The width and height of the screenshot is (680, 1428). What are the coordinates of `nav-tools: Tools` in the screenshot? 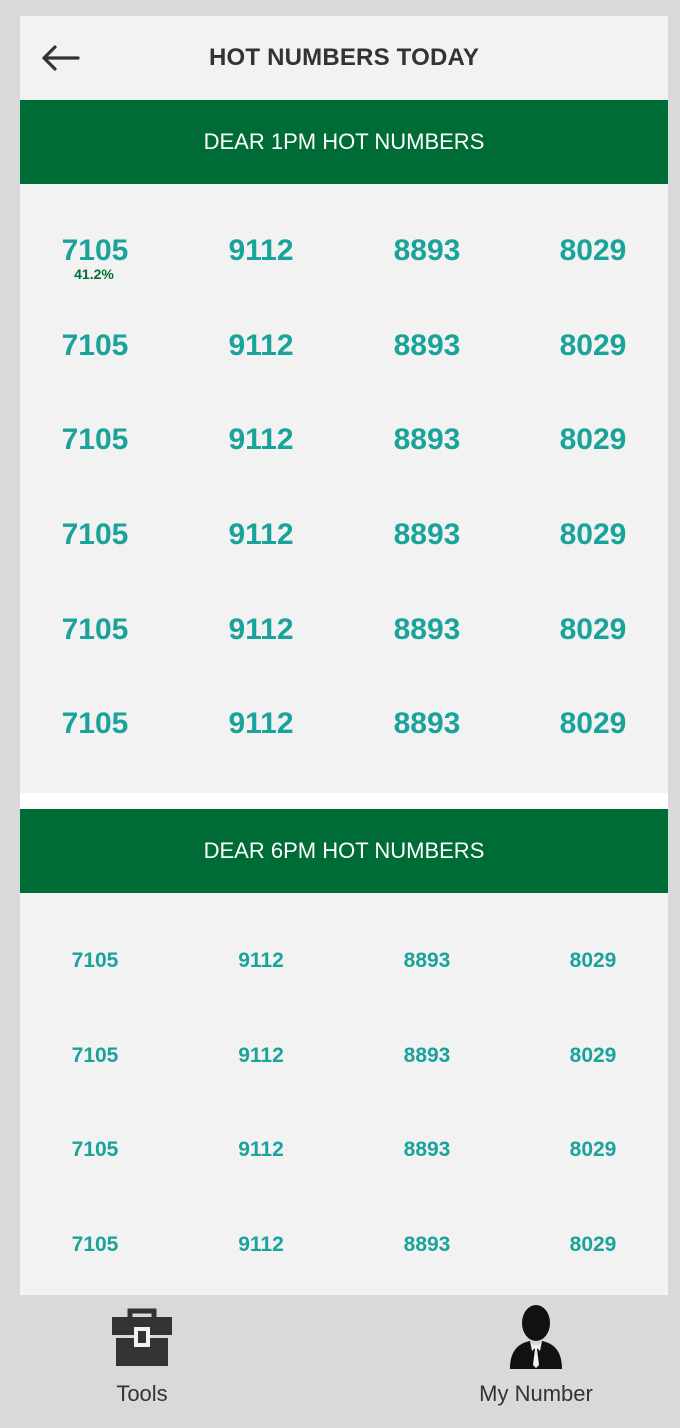 It's located at (142, 1358).